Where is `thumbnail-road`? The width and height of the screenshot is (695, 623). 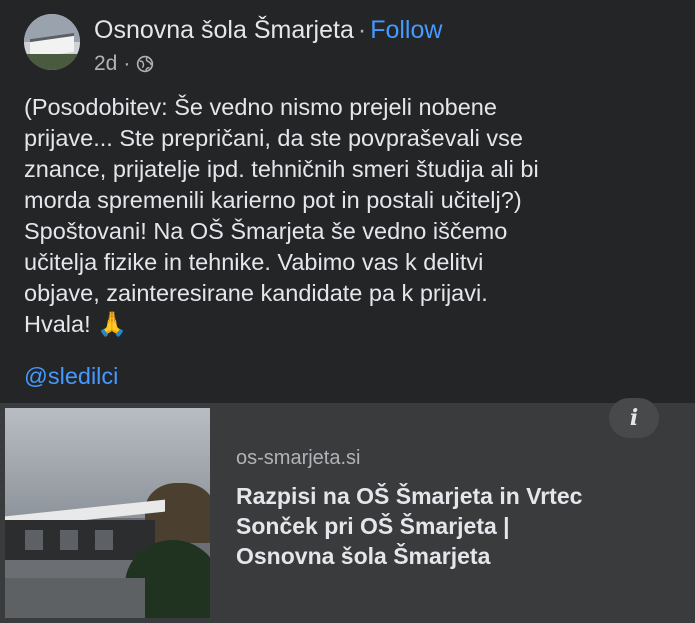
thumbnail-road is located at coordinates (75, 598).